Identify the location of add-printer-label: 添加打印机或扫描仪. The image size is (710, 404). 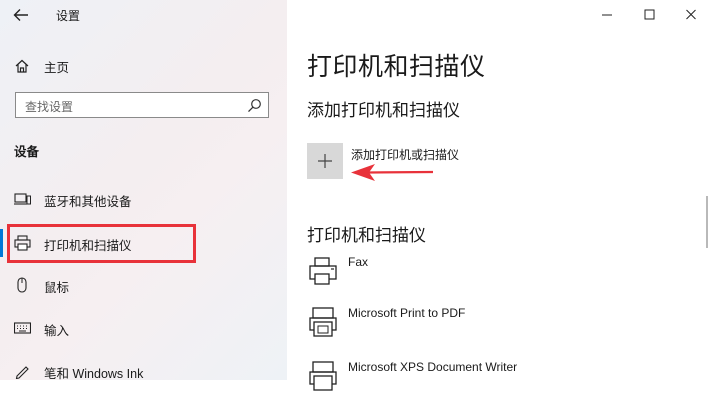
(405, 154).